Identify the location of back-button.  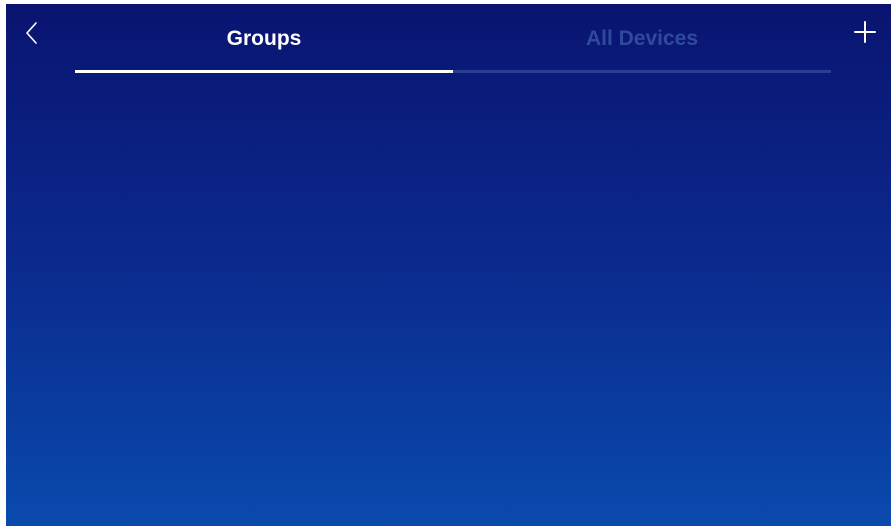
(33, 33).